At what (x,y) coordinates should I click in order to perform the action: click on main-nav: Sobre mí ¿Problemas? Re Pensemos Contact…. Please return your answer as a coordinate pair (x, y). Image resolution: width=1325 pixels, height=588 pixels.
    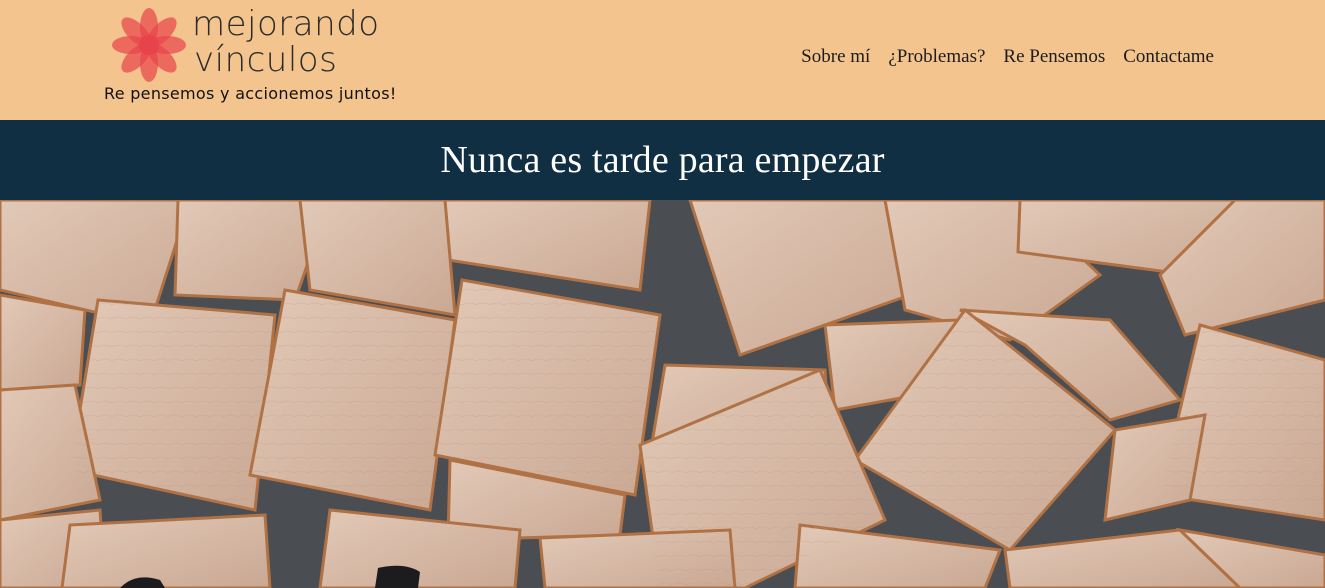
    Looking at the image, I should click on (1007, 57).